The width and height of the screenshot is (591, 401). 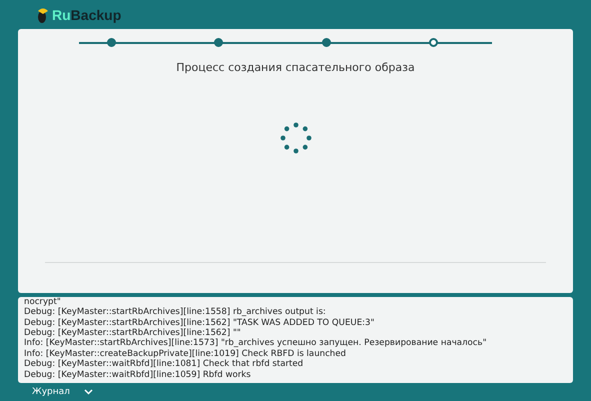 What do you see at coordinates (175, 312) in the screenshot?
I see `log-line: Debug: [KeyMaster::startRbArchives][line:1558] rb_archives output is:` at bounding box center [175, 312].